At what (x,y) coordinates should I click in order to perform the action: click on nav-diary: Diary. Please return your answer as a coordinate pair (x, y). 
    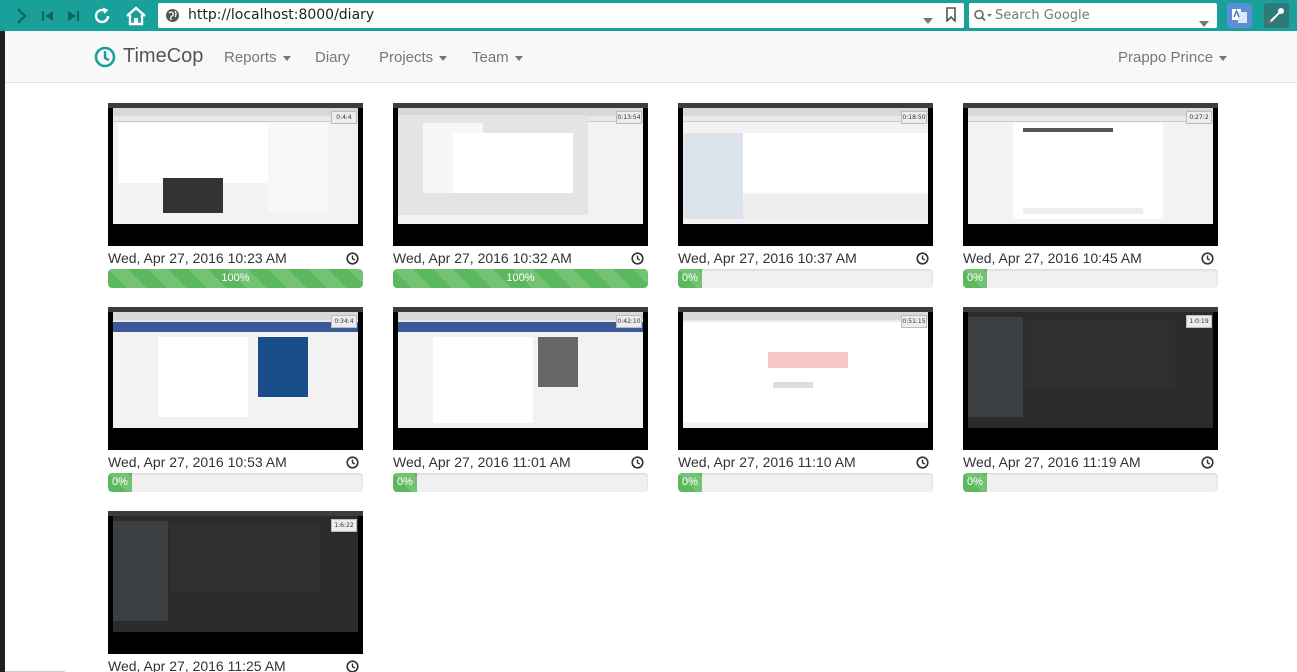
    Looking at the image, I should click on (332, 57).